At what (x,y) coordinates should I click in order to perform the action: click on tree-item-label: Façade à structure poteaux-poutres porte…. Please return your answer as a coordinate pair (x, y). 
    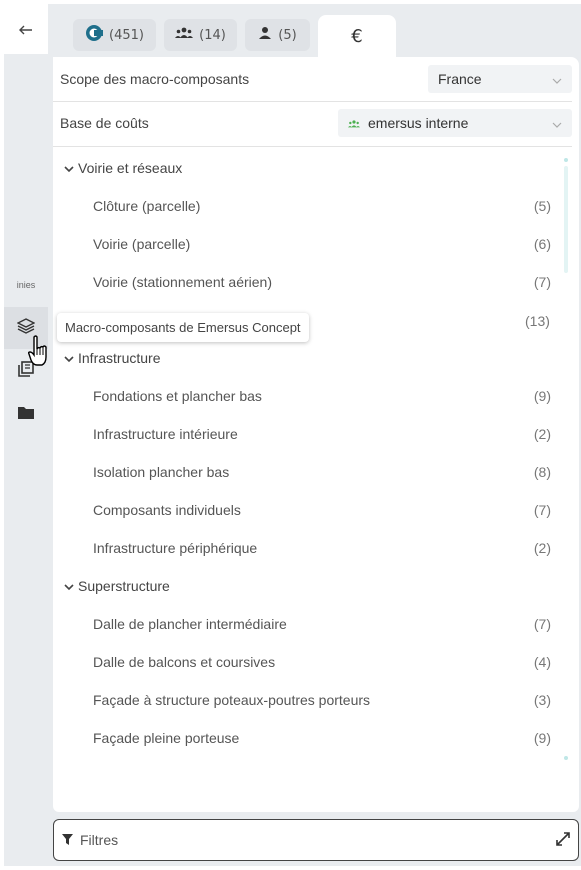
    Looking at the image, I should click on (232, 700).